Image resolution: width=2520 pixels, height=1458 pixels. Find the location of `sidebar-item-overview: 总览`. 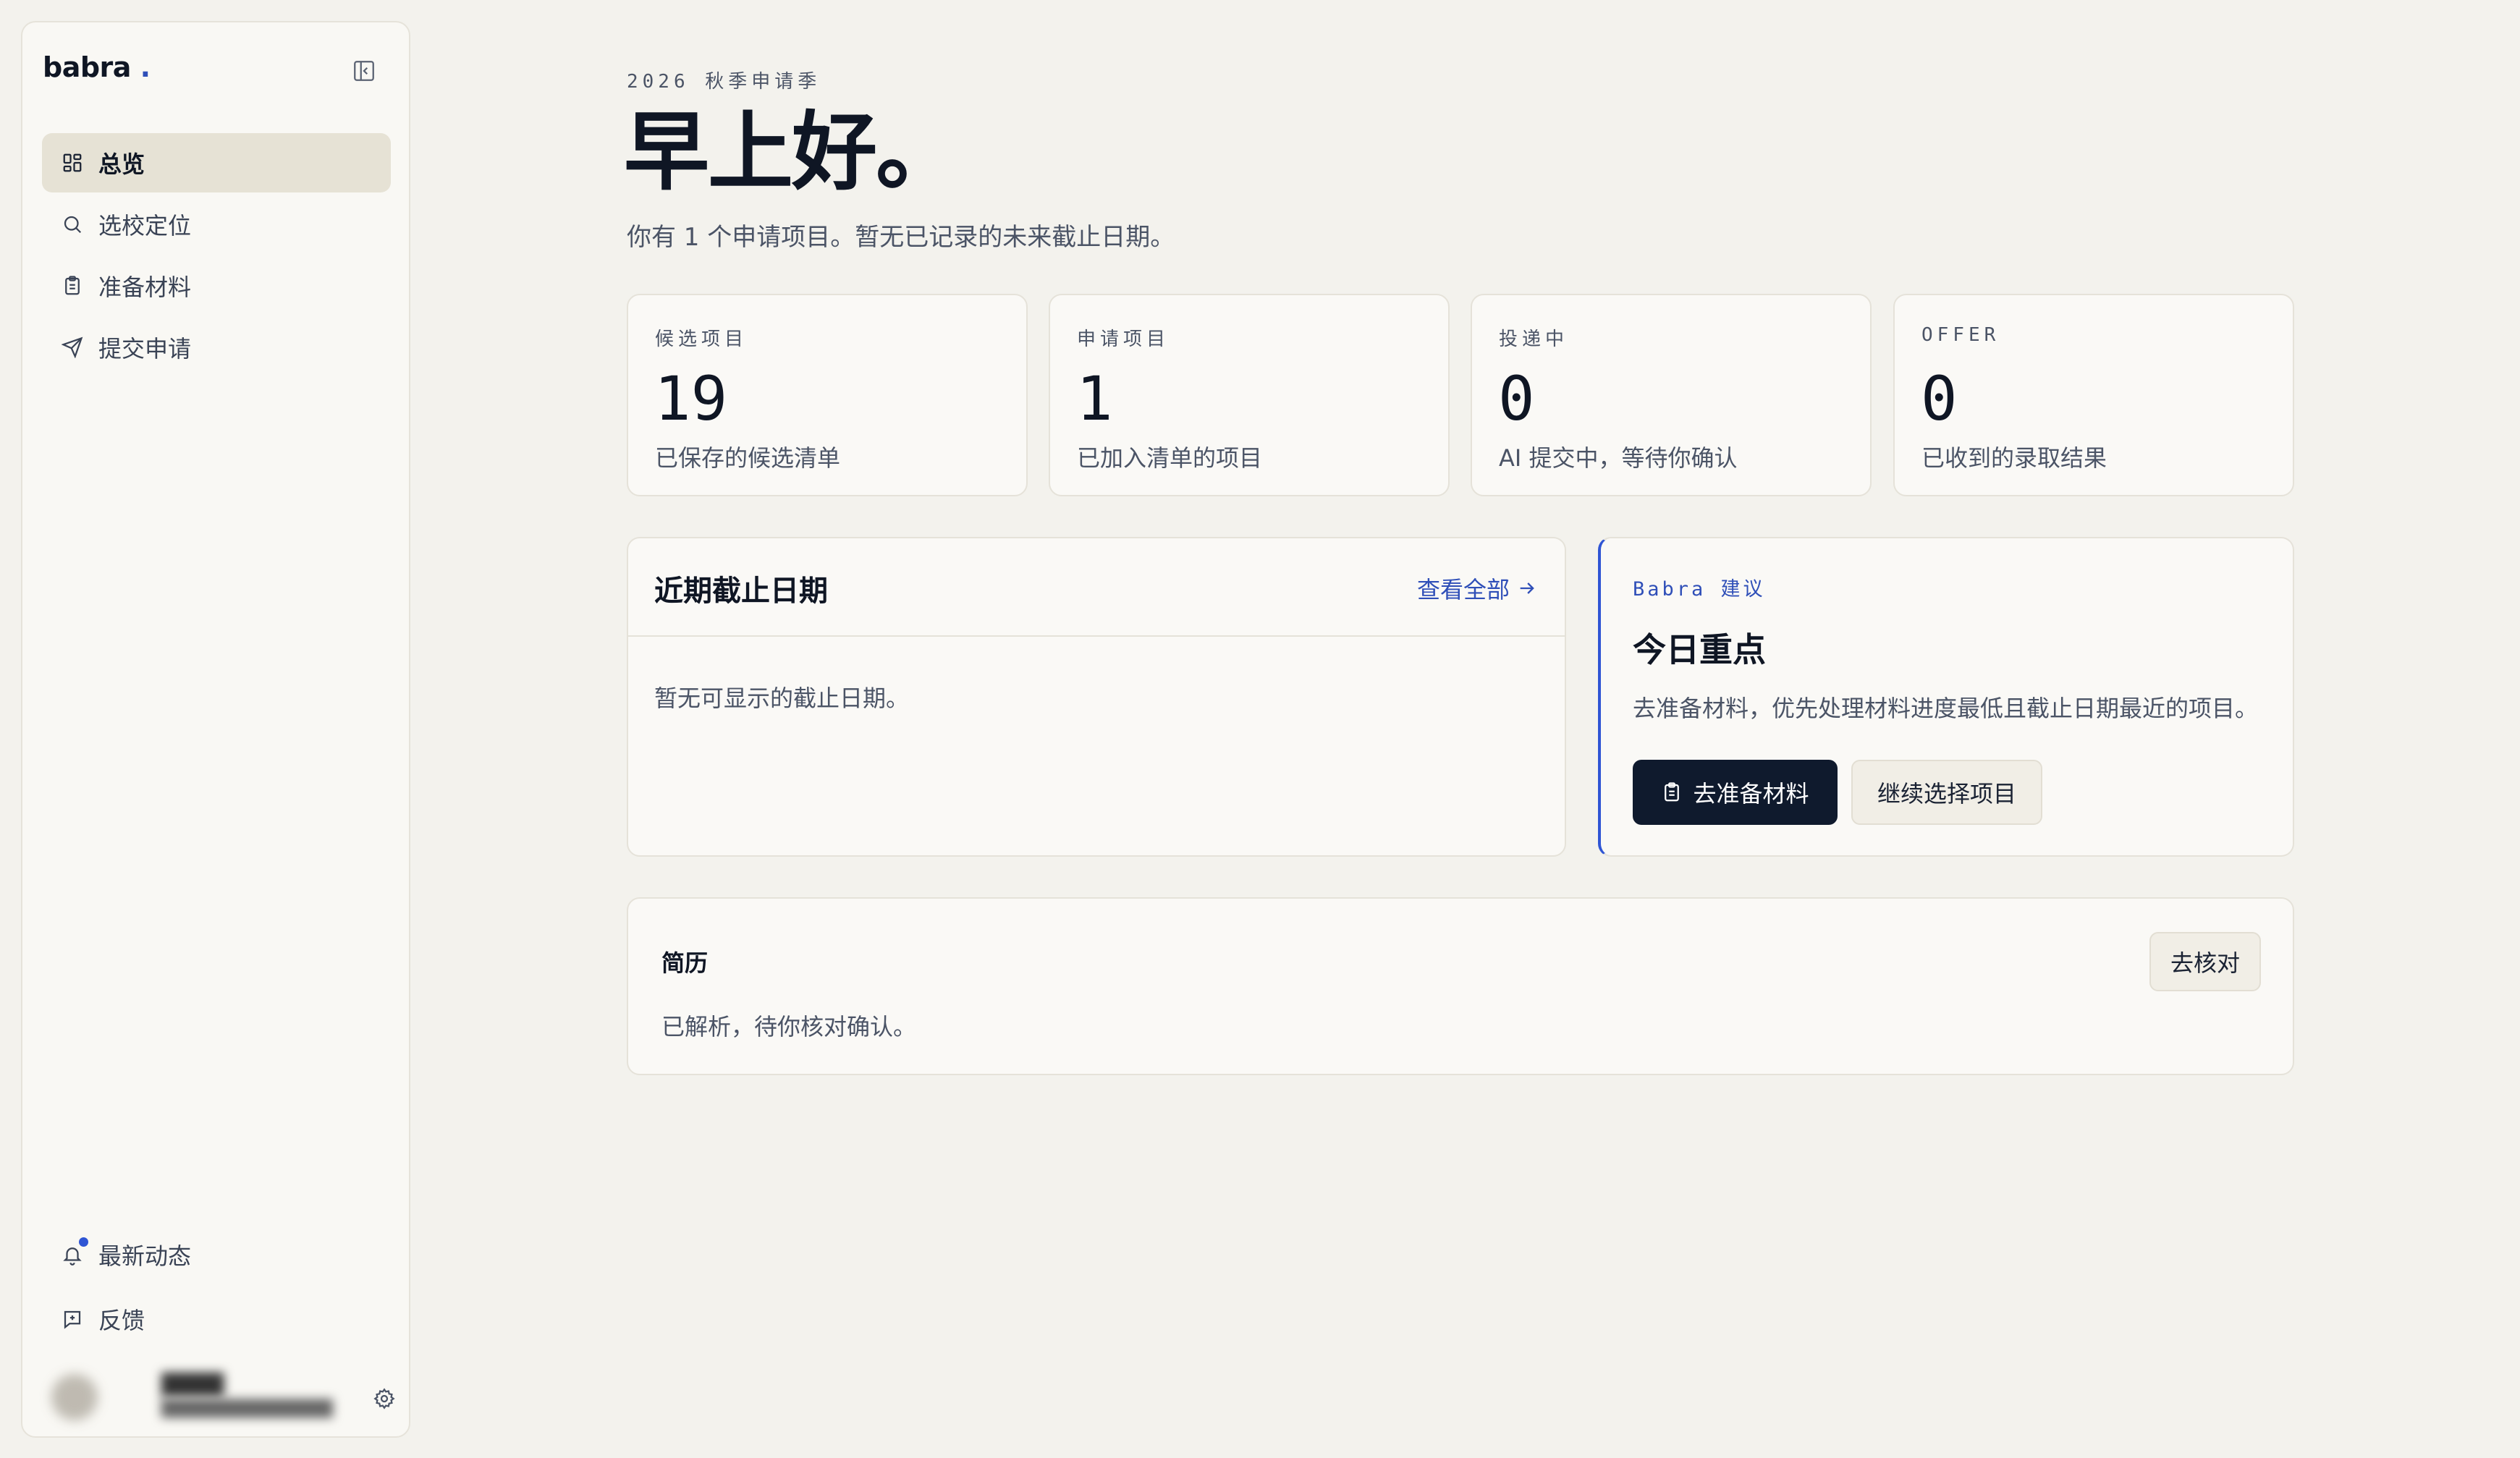

sidebar-item-overview: 总览 is located at coordinates (216, 162).